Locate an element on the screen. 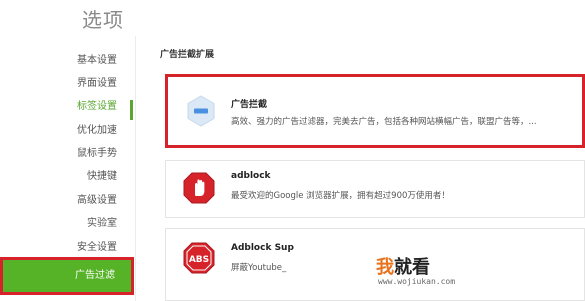  svg-text: ABS is located at coordinates (199, 260).